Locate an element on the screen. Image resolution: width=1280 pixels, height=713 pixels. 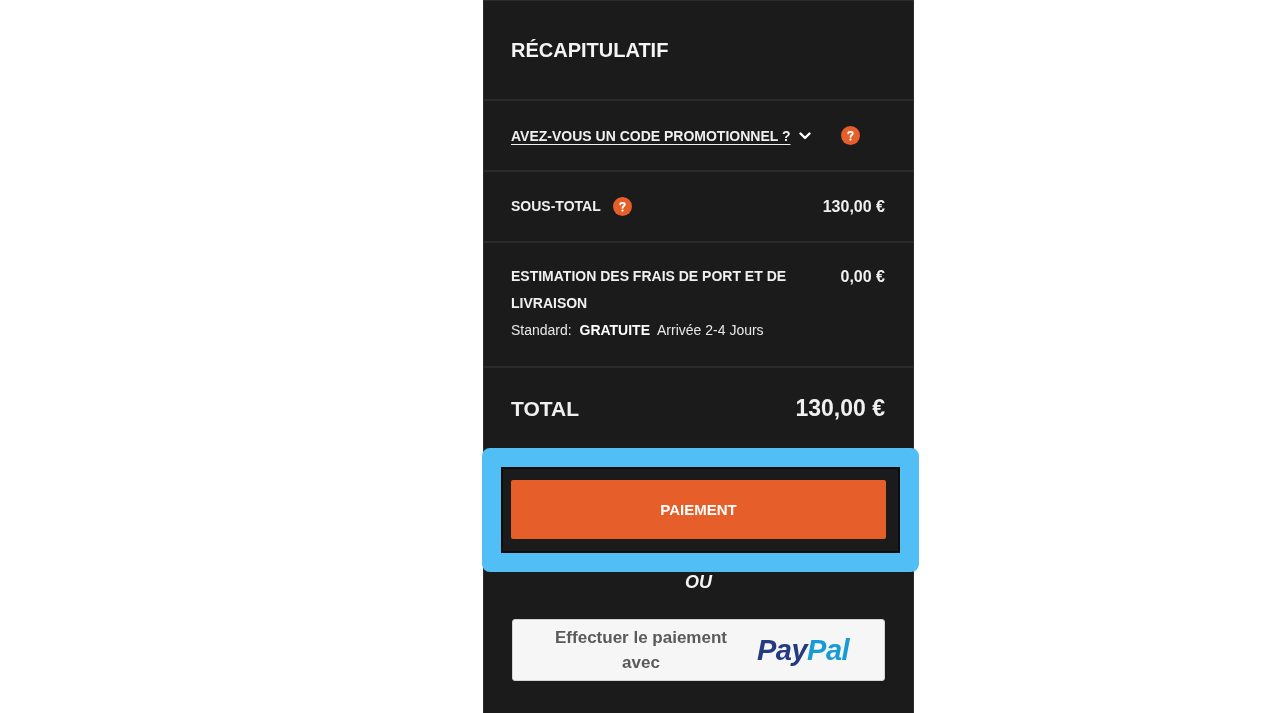
summary-title: RÉCAPITULATIF is located at coordinates (590, 50).